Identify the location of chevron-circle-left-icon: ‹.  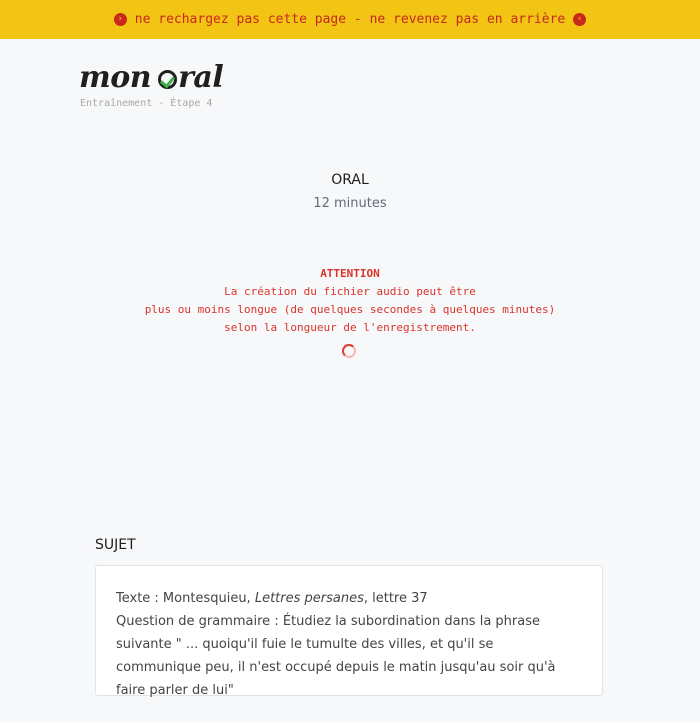
(580, 19).